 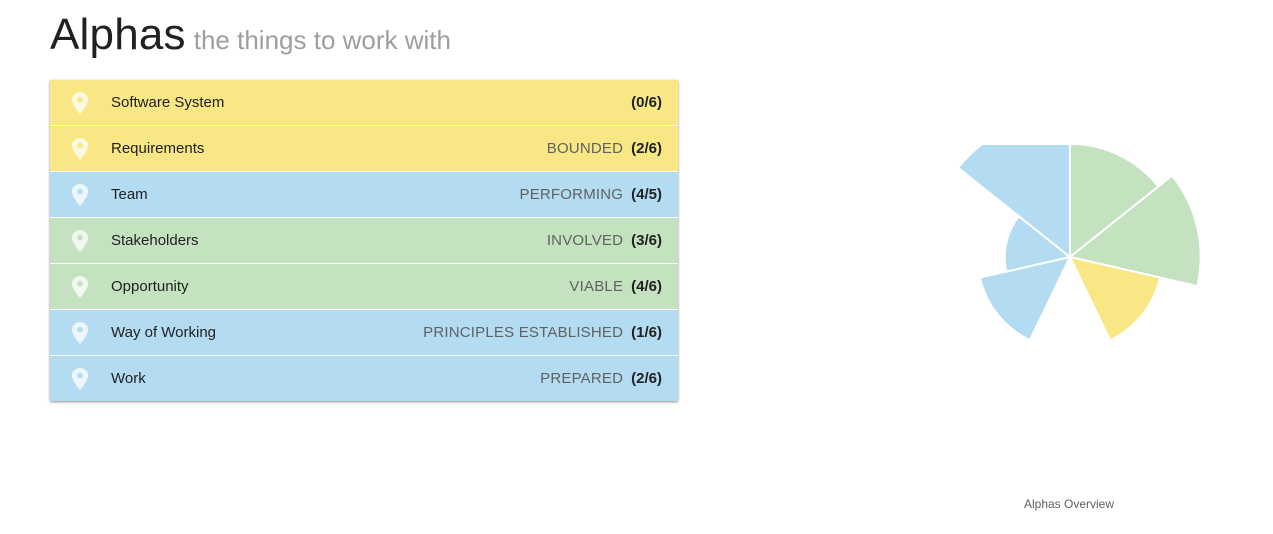 I want to click on alpha-row: Work PREPARED (2/6), so click(x=364, y=378).